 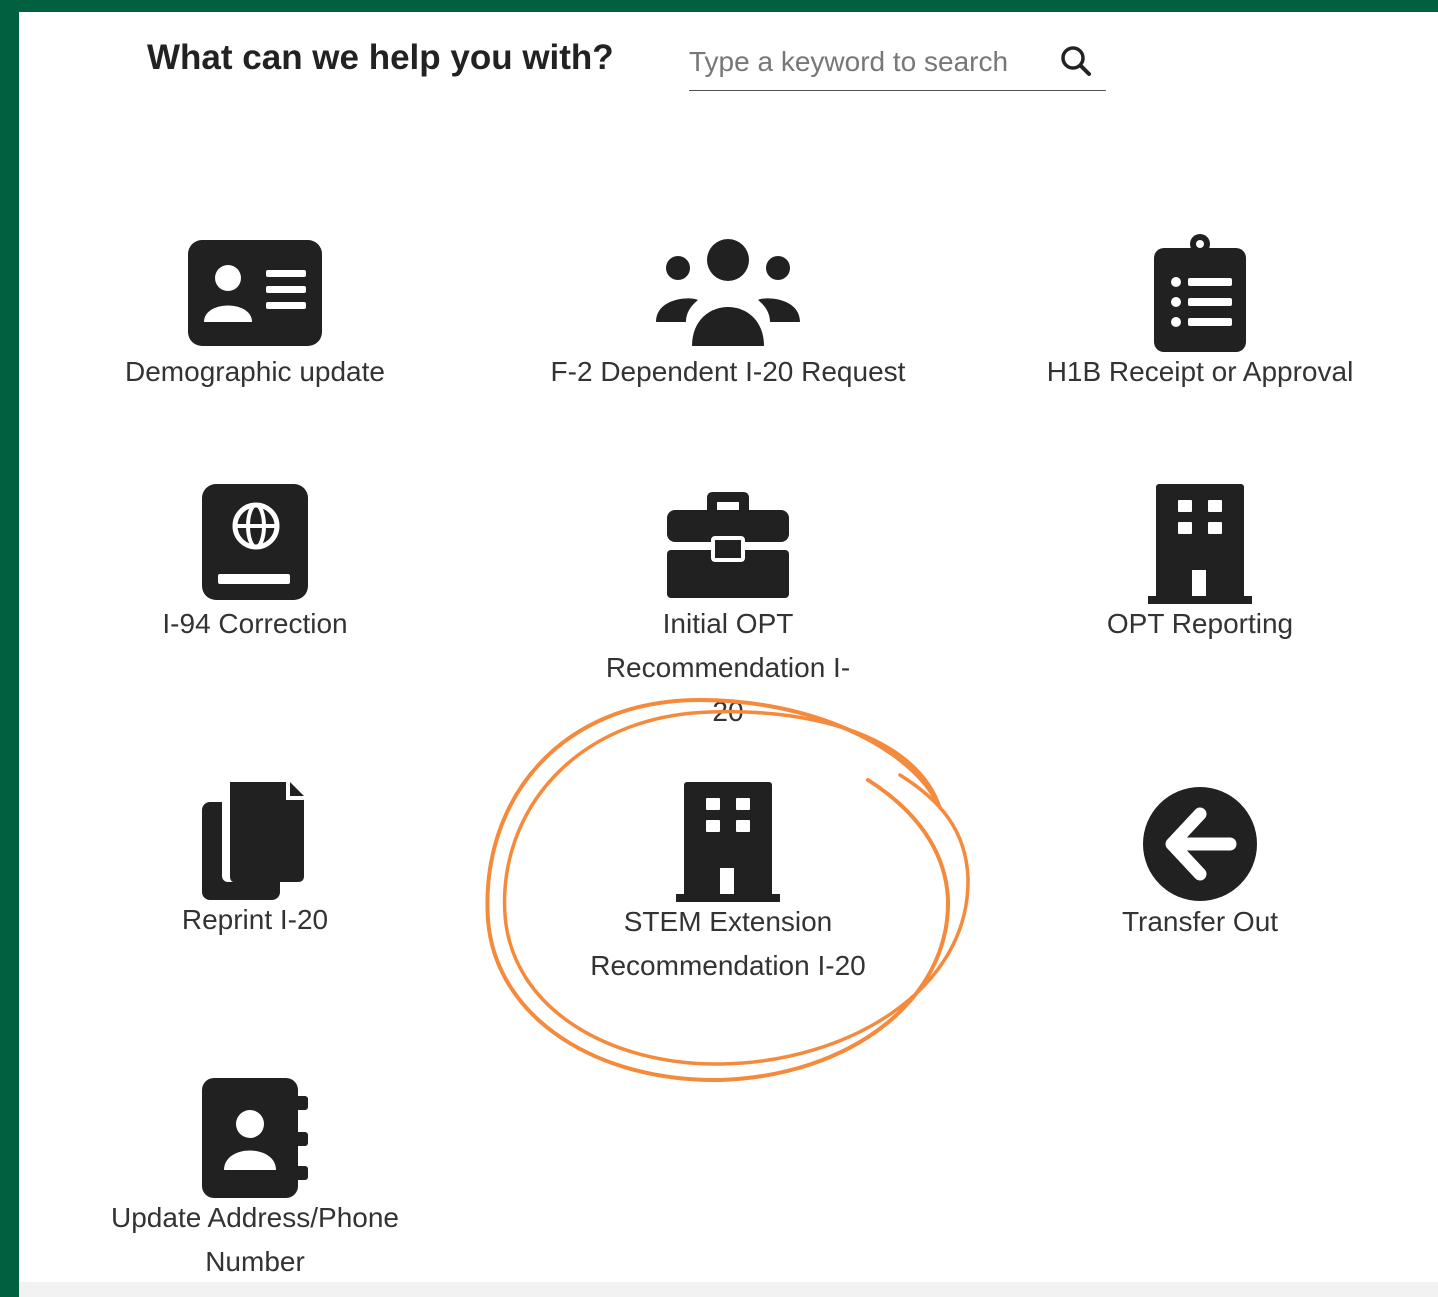 What do you see at coordinates (1077, 62) in the screenshot?
I see `search-icon` at bounding box center [1077, 62].